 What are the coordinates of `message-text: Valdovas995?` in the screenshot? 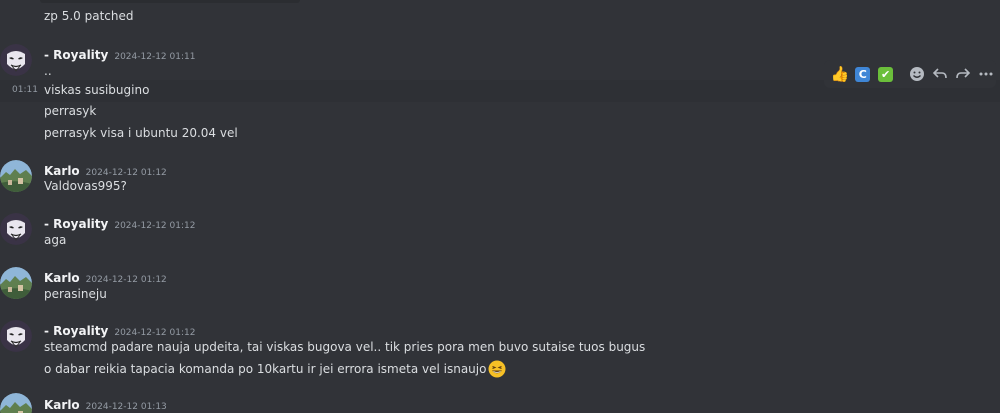 It's located at (85, 186).